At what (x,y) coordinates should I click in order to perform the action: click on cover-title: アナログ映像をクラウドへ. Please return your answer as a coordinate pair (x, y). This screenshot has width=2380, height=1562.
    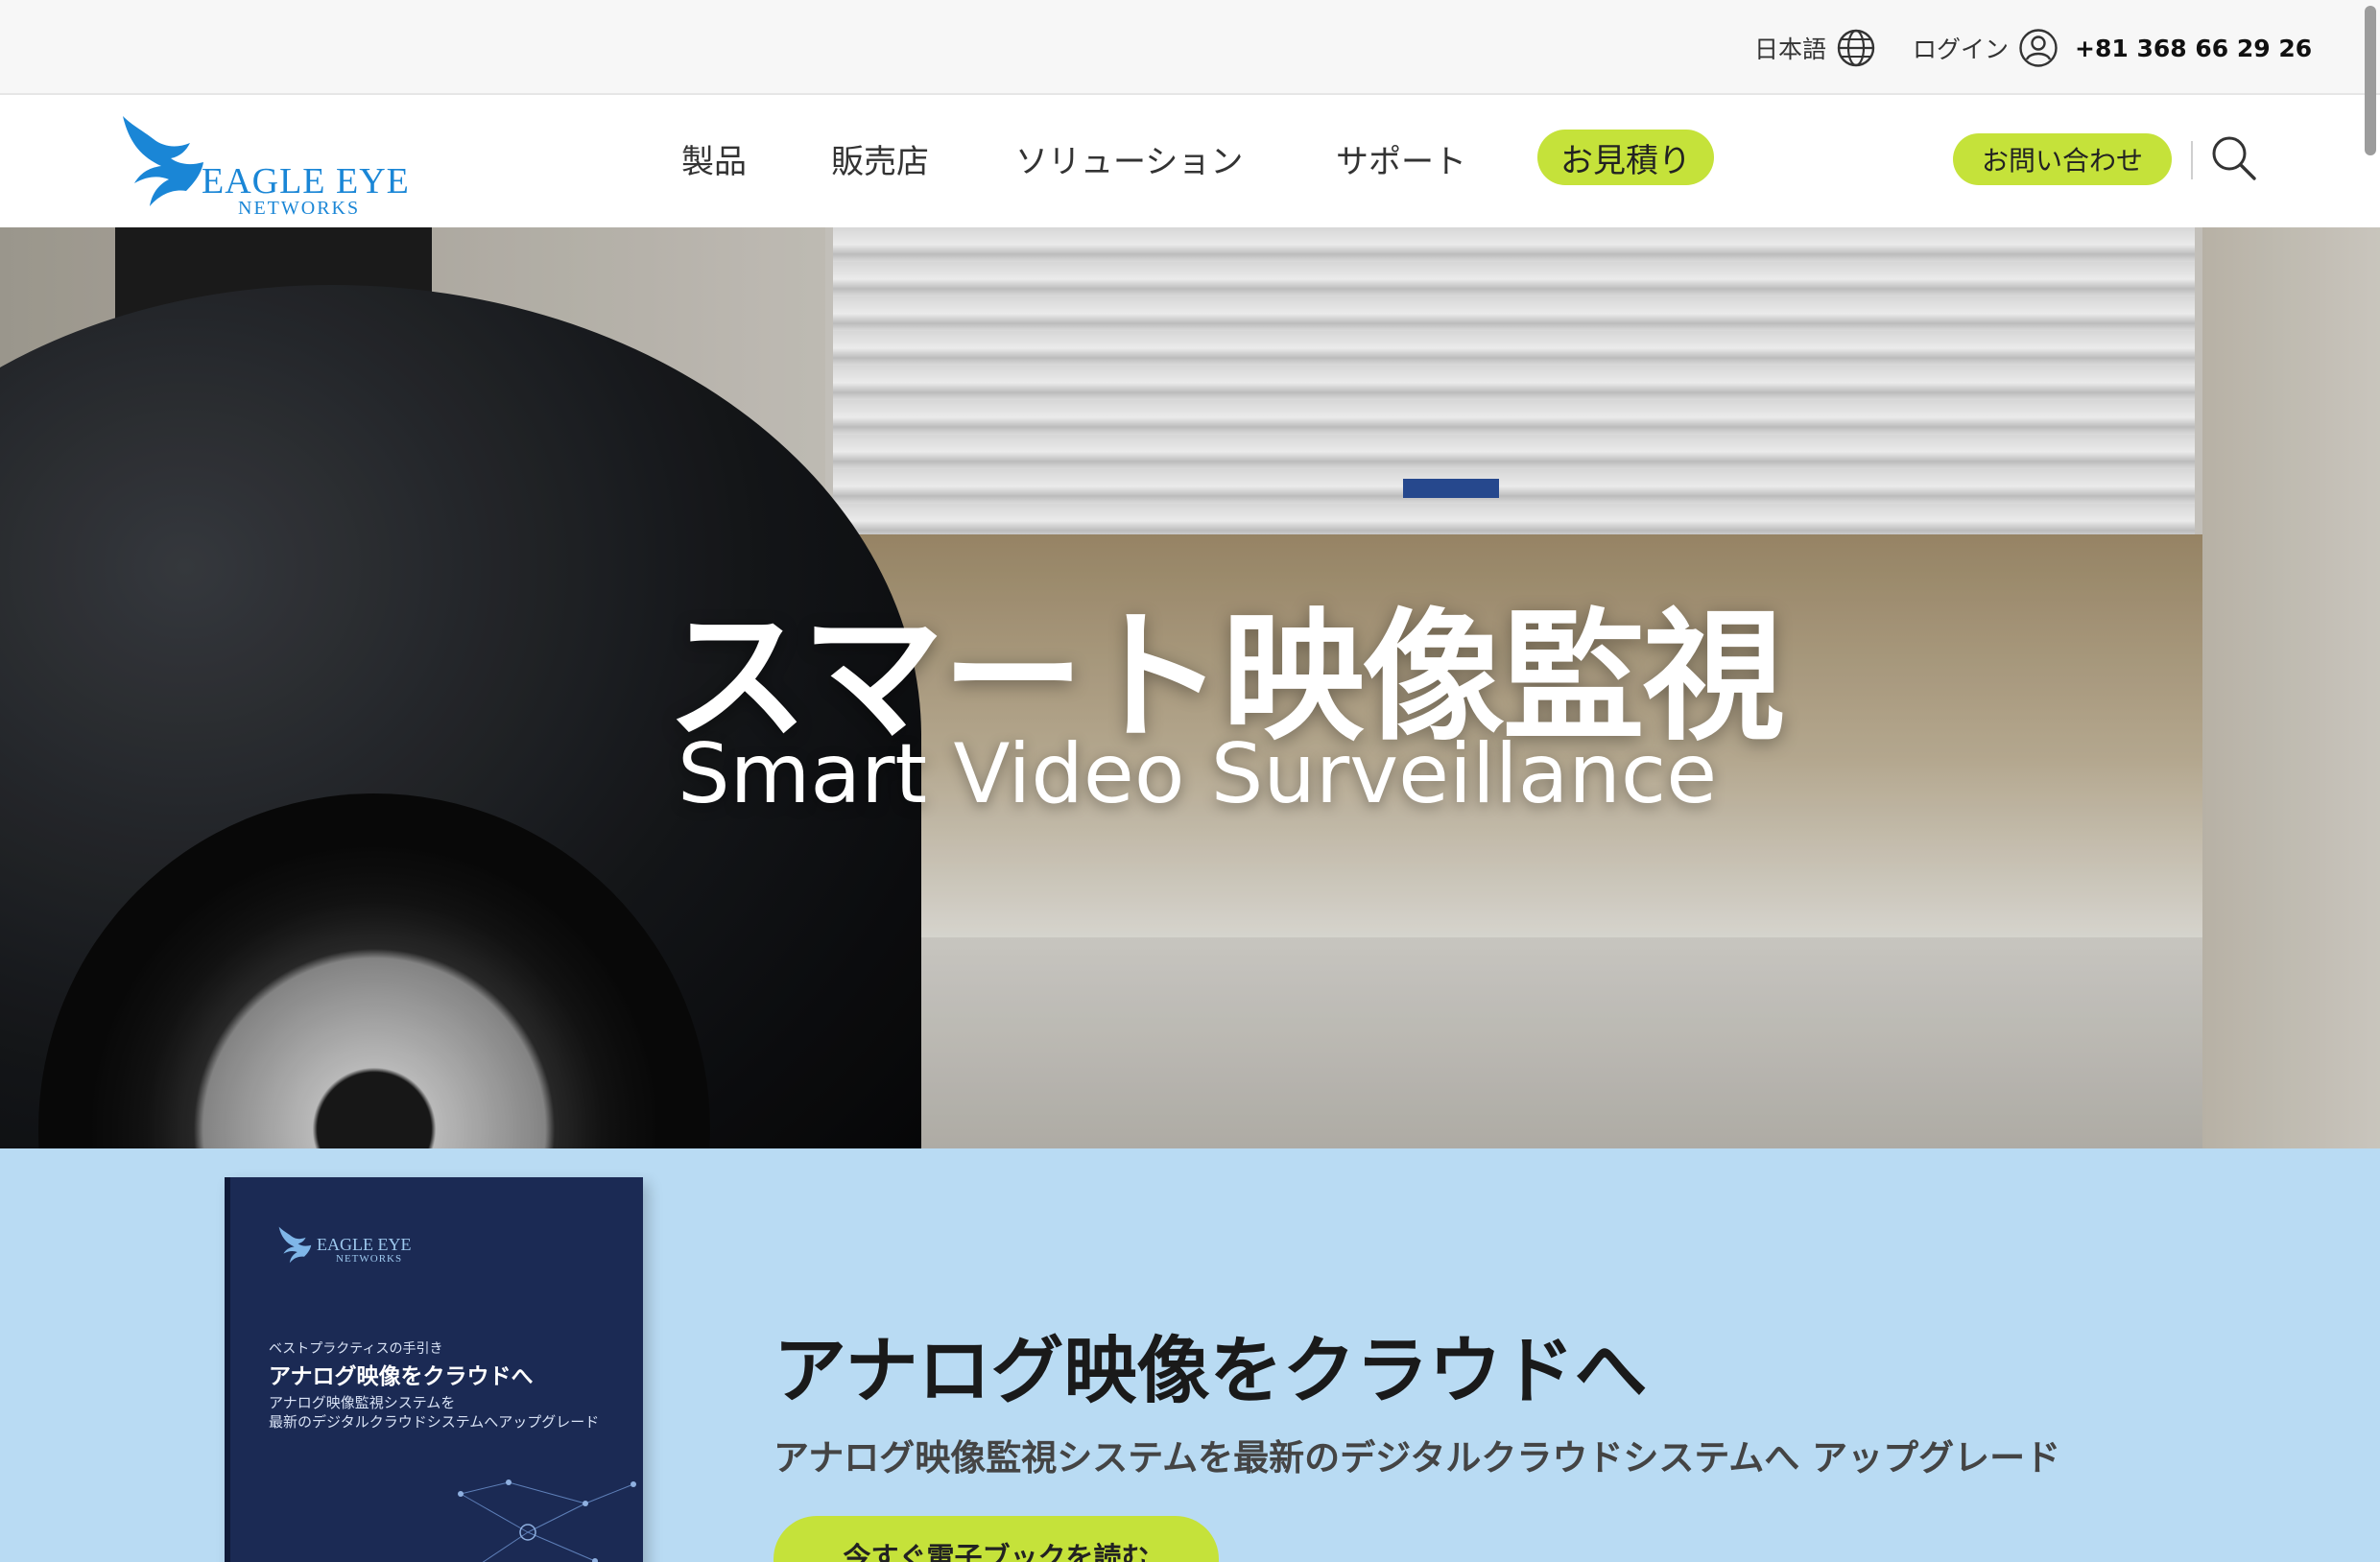
    Looking at the image, I should click on (401, 1376).